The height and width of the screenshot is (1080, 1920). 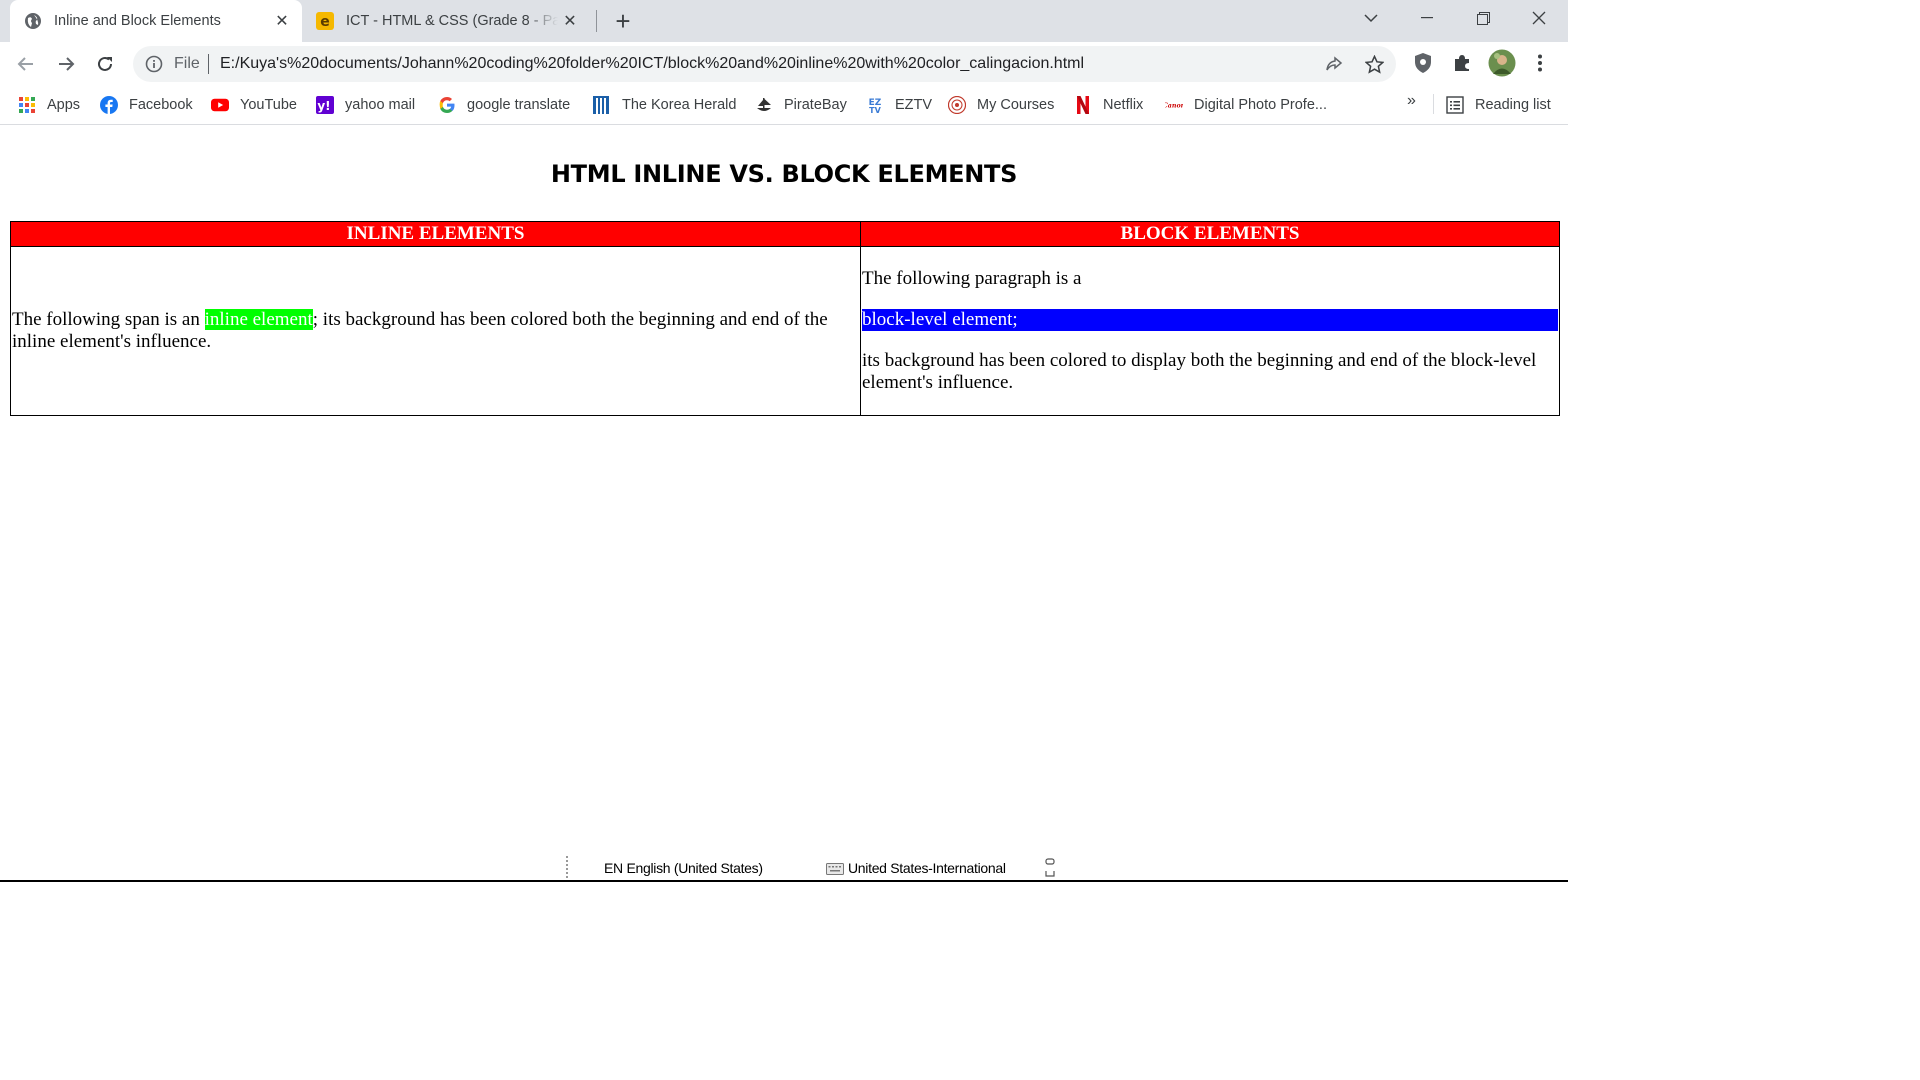 I want to click on back-button, so click(x=26, y=64).